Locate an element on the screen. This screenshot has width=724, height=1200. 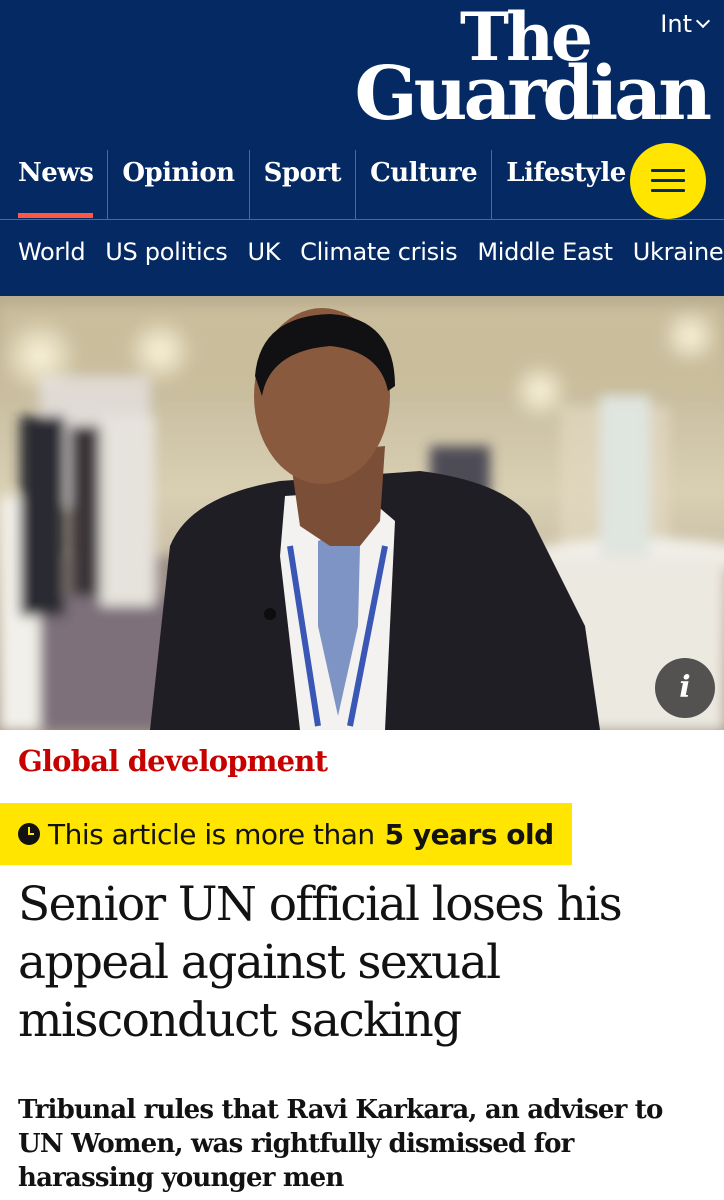
pillar-news: News is located at coordinates (53, 185).